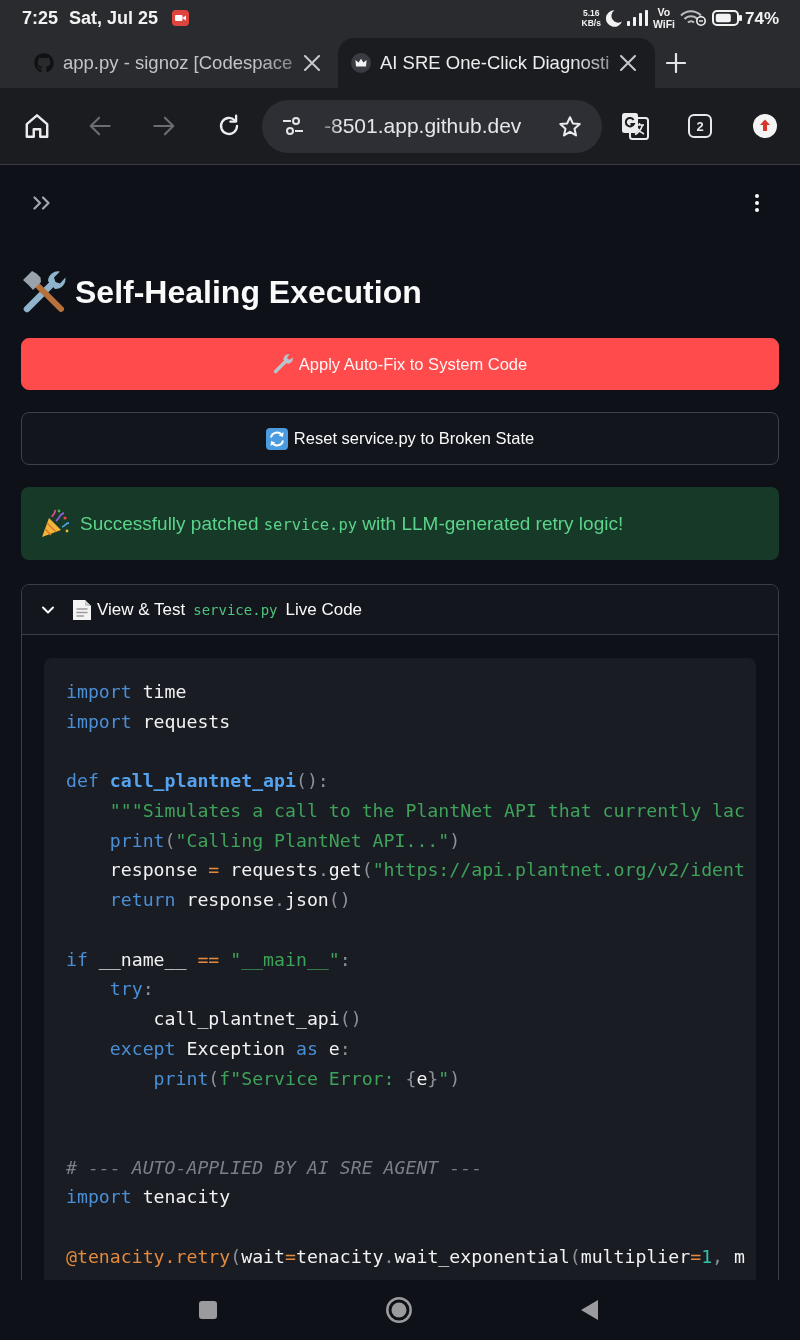 The image size is (800, 1340). What do you see at coordinates (282, 364) in the screenshot?
I see `wrench-icon` at bounding box center [282, 364].